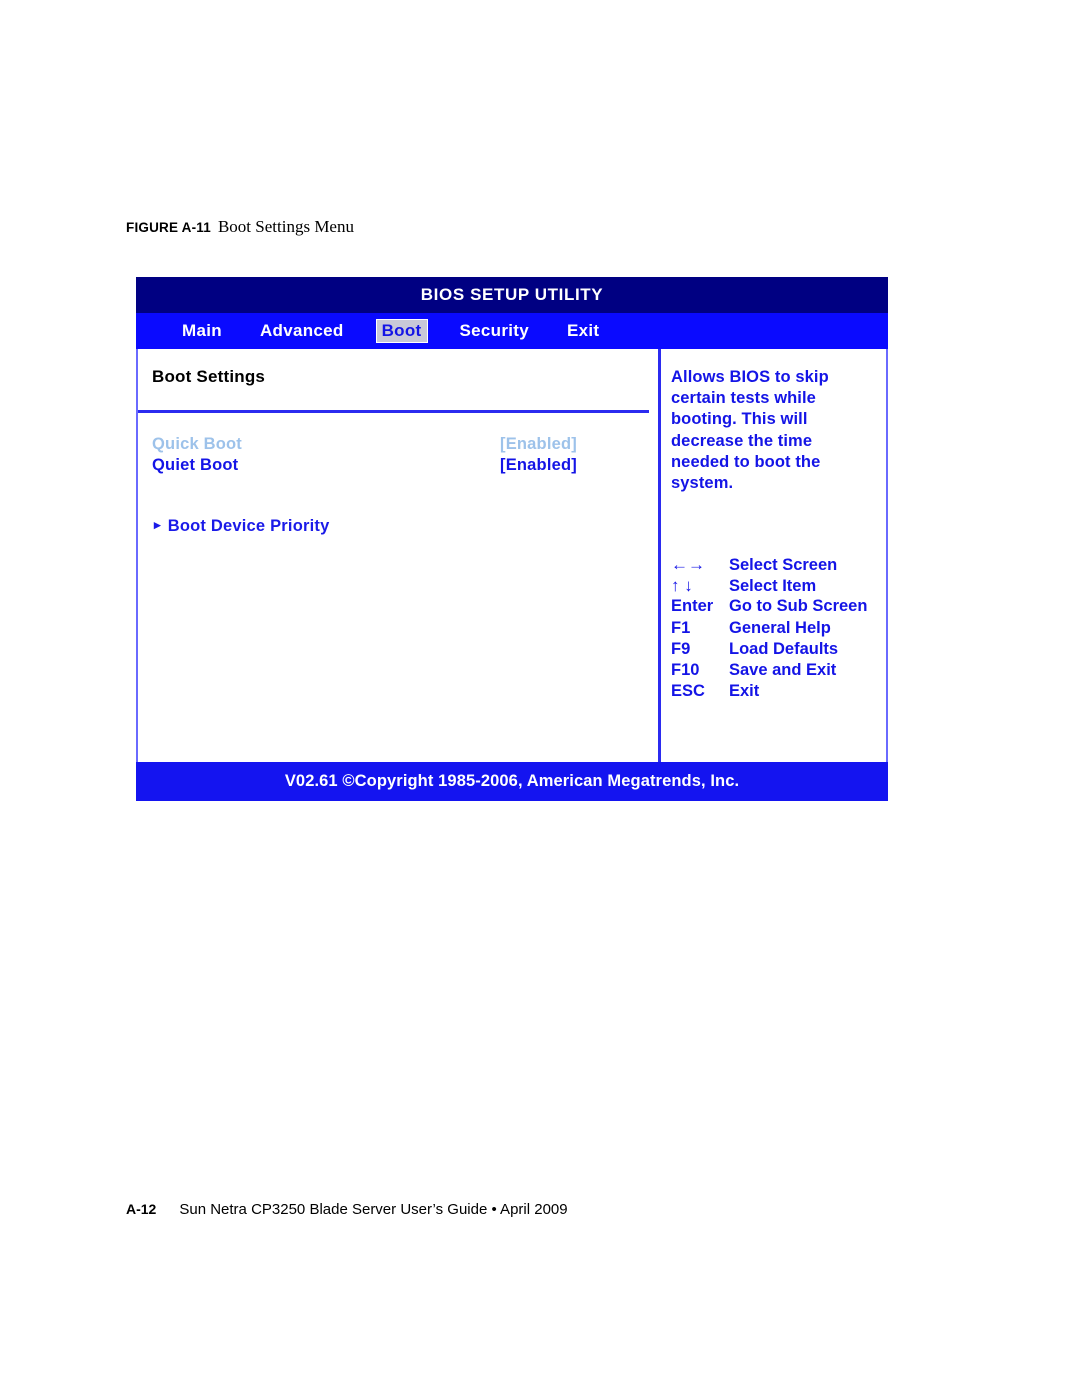 This screenshot has height=1397, width=1080. I want to click on setting-value-quick-boot: [Enabled], so click(538, 444).